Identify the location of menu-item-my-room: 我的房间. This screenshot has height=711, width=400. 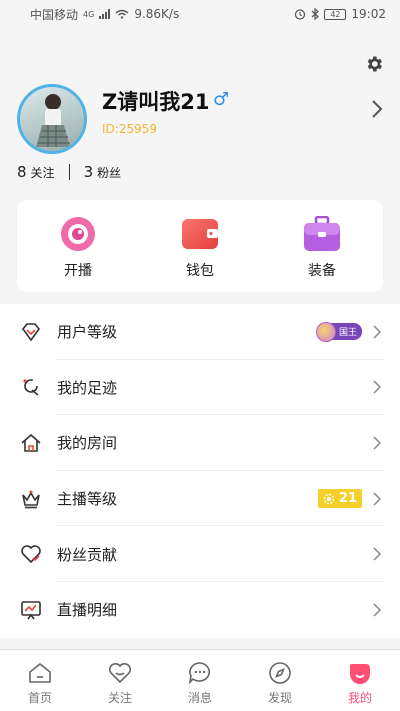
(200, 443).